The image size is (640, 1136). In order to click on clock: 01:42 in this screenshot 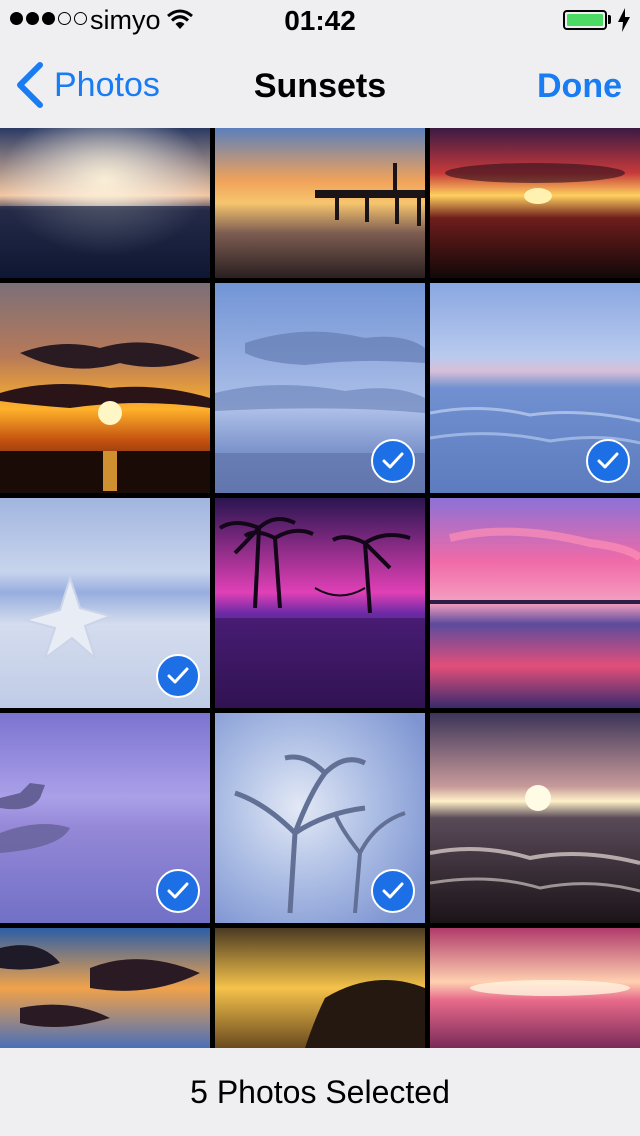, I will do `click(320, 20)`.